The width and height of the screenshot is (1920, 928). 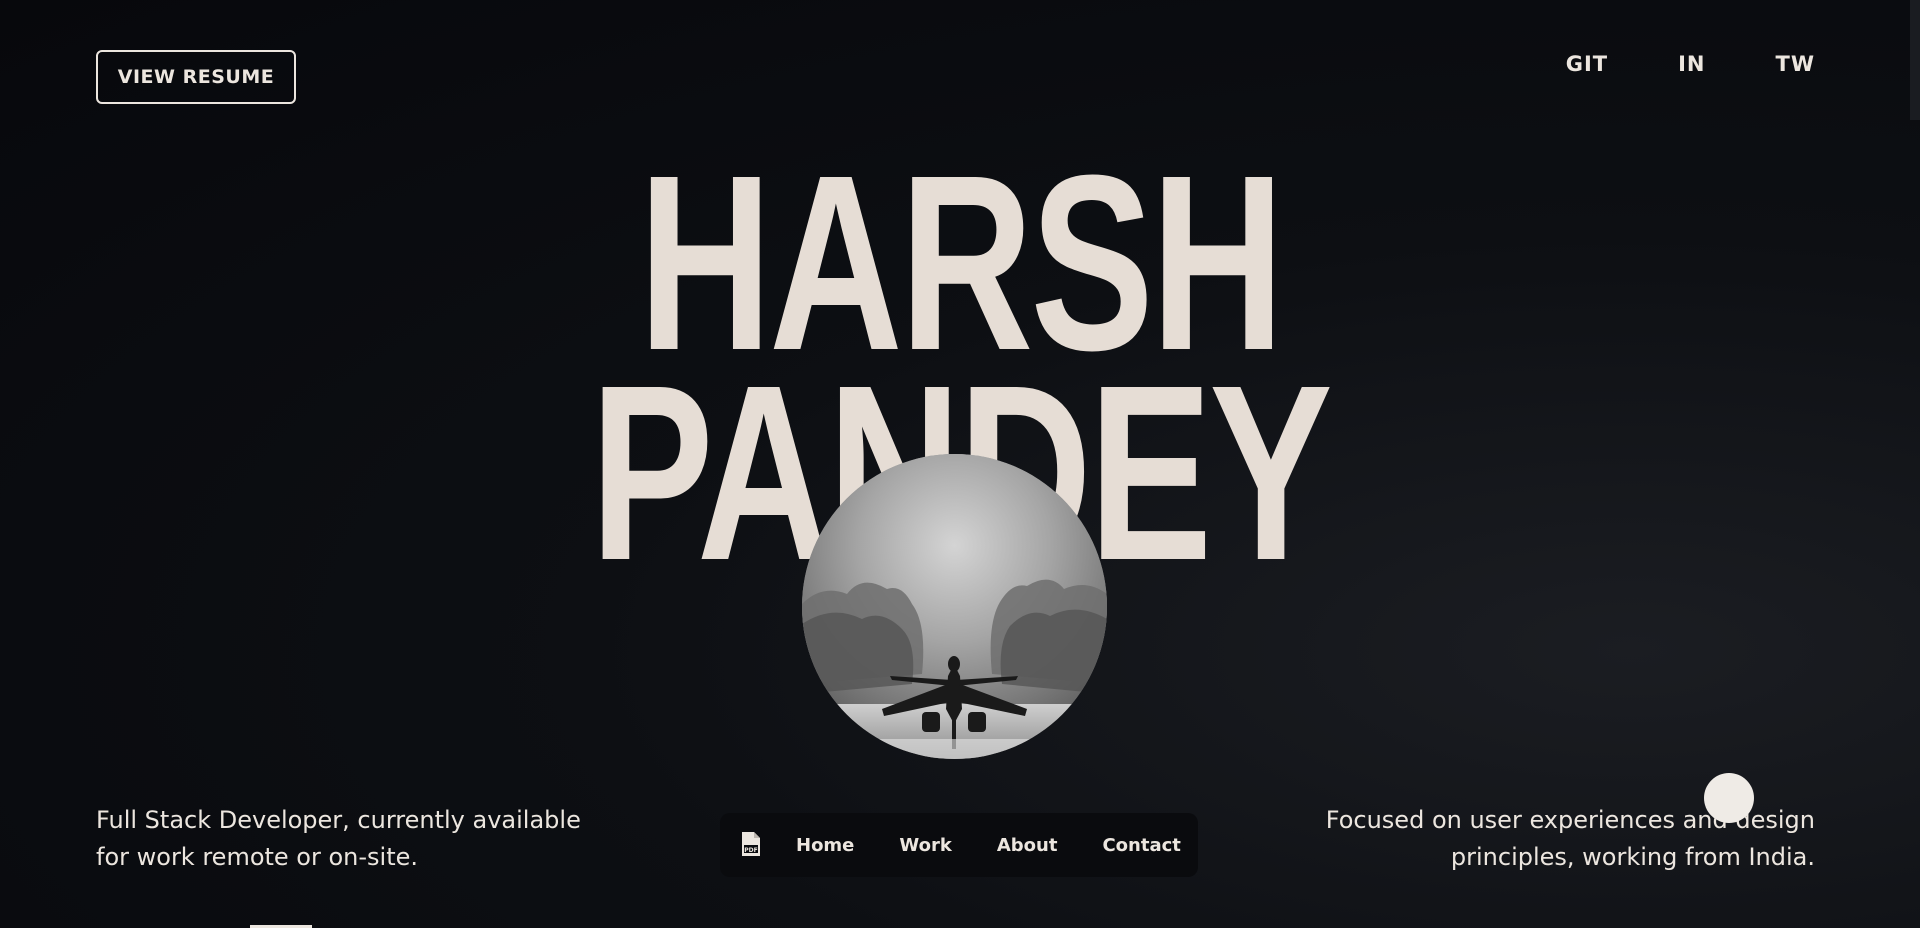 I want to click on hero-image, so click(x=954, y=606).